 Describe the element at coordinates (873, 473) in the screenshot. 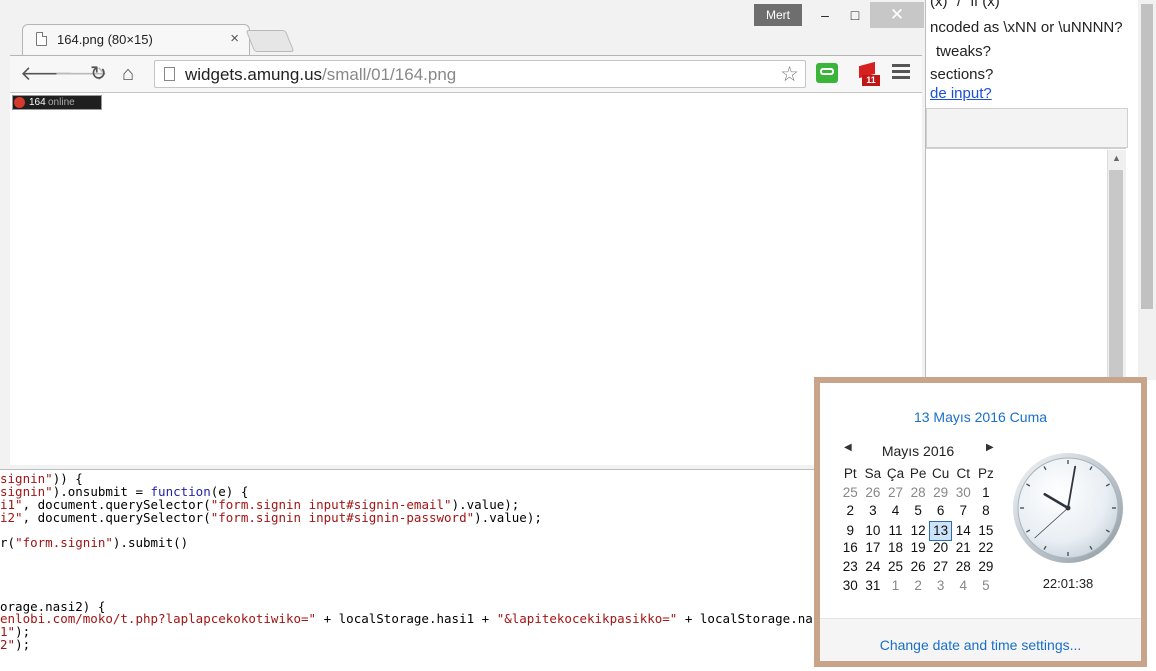

I see `weekday-label: Sa` at that location.